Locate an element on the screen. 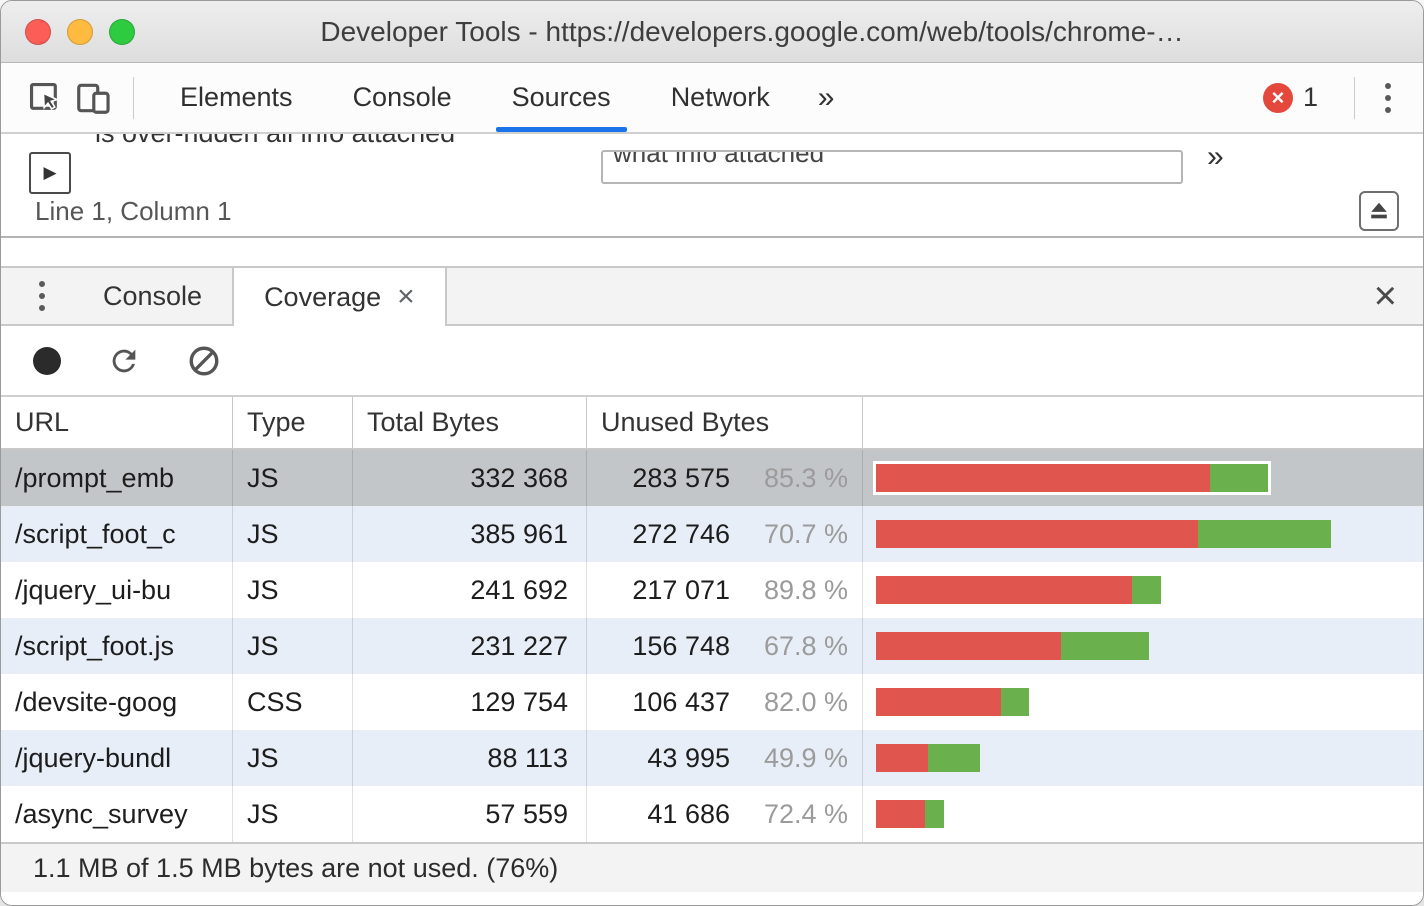 This screenshot has width=1424, height=906. table-row: /jquery_ui-bu JS 241 692 217 071 89.8 % is located at coordinates (712, 590).